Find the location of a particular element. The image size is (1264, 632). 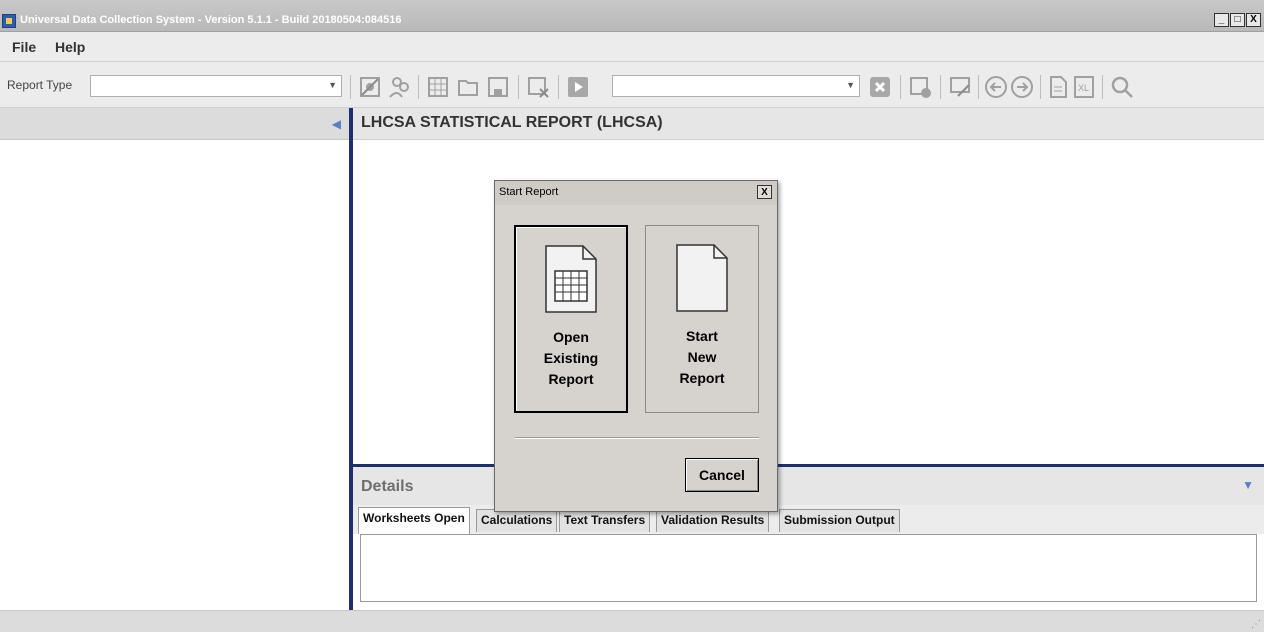

edit-icon is located at coordinates (960, 87).